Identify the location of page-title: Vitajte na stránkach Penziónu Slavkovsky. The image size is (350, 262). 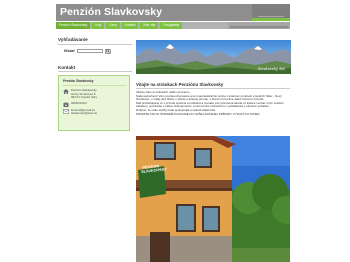
(213, 85).